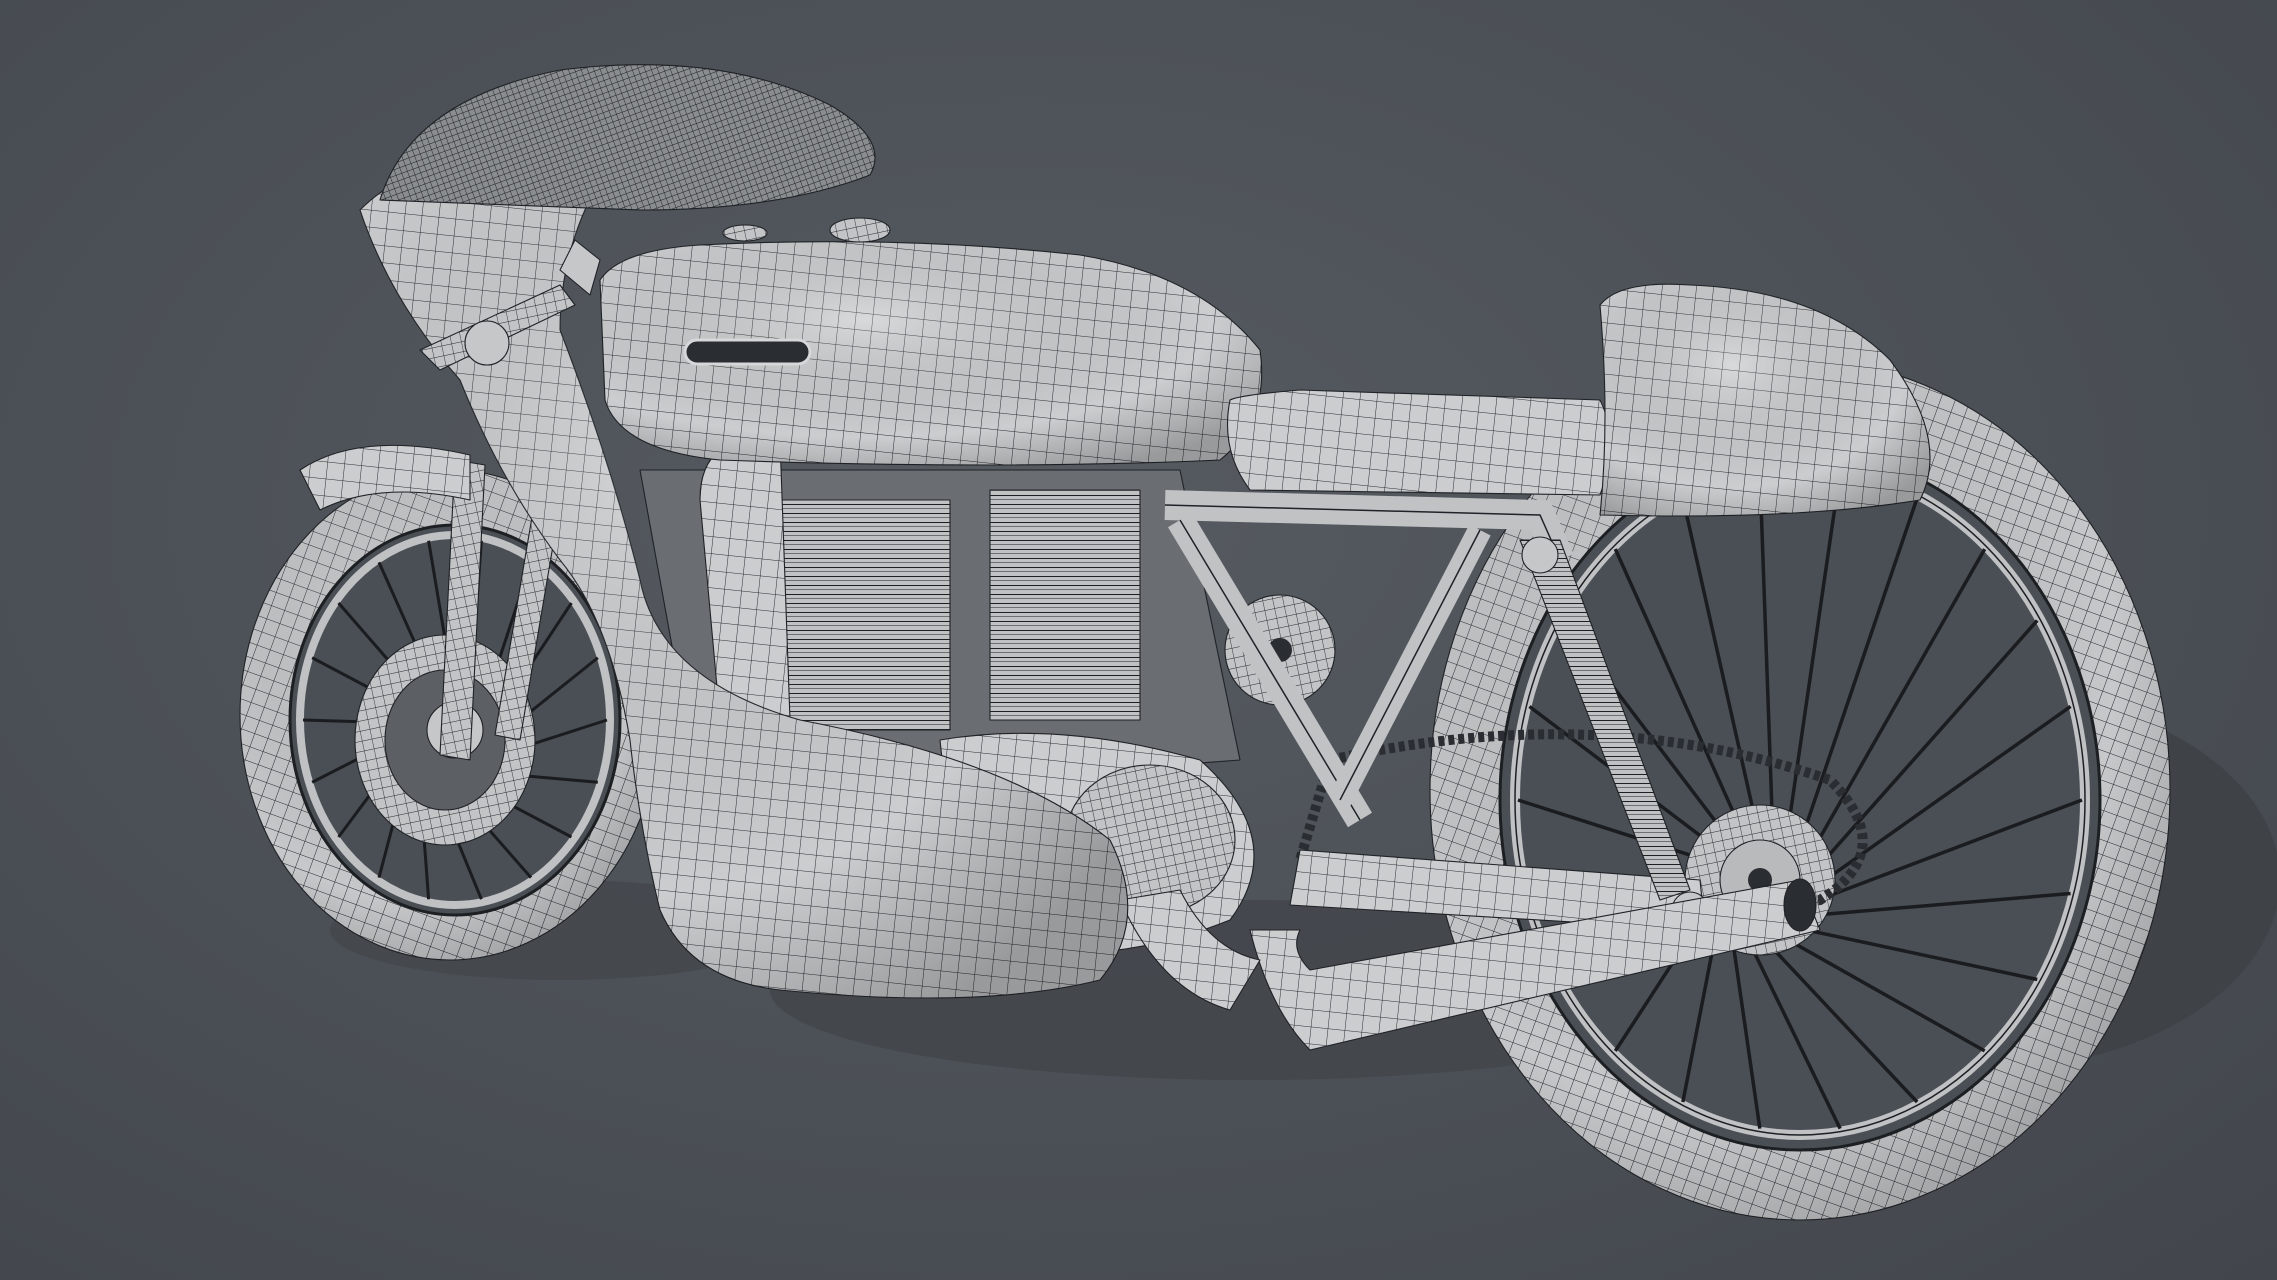  I want to click on fuel-cap, so click(860, 230).